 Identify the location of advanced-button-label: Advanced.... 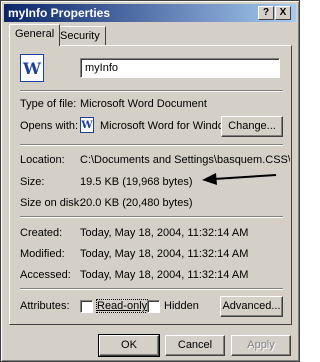
(251, 306).